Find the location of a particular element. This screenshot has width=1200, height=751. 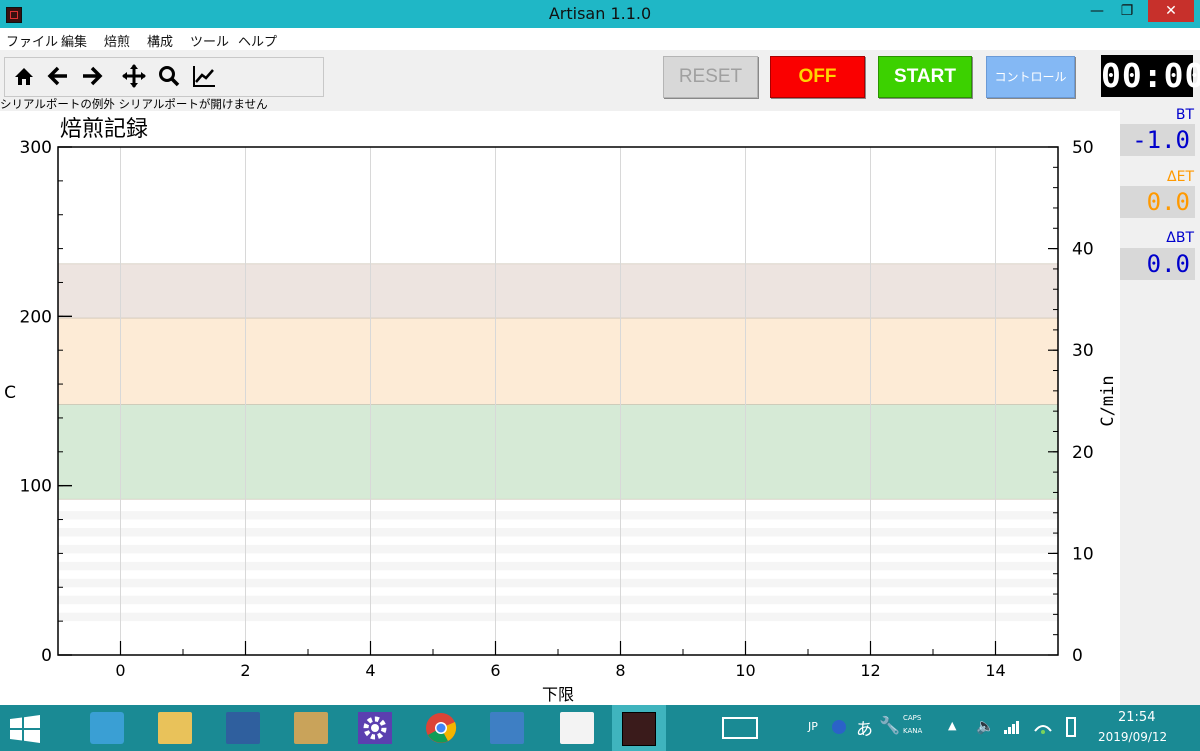

notes-app-icon is located at coordinates (311, 728).